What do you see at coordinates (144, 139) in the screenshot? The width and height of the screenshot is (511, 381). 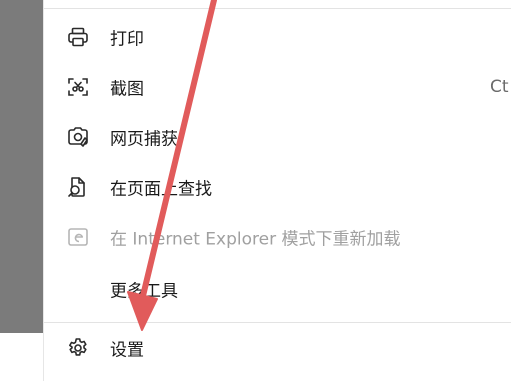 I see `menu-item-label: 网页捕获` at bounding box center [144, 139].